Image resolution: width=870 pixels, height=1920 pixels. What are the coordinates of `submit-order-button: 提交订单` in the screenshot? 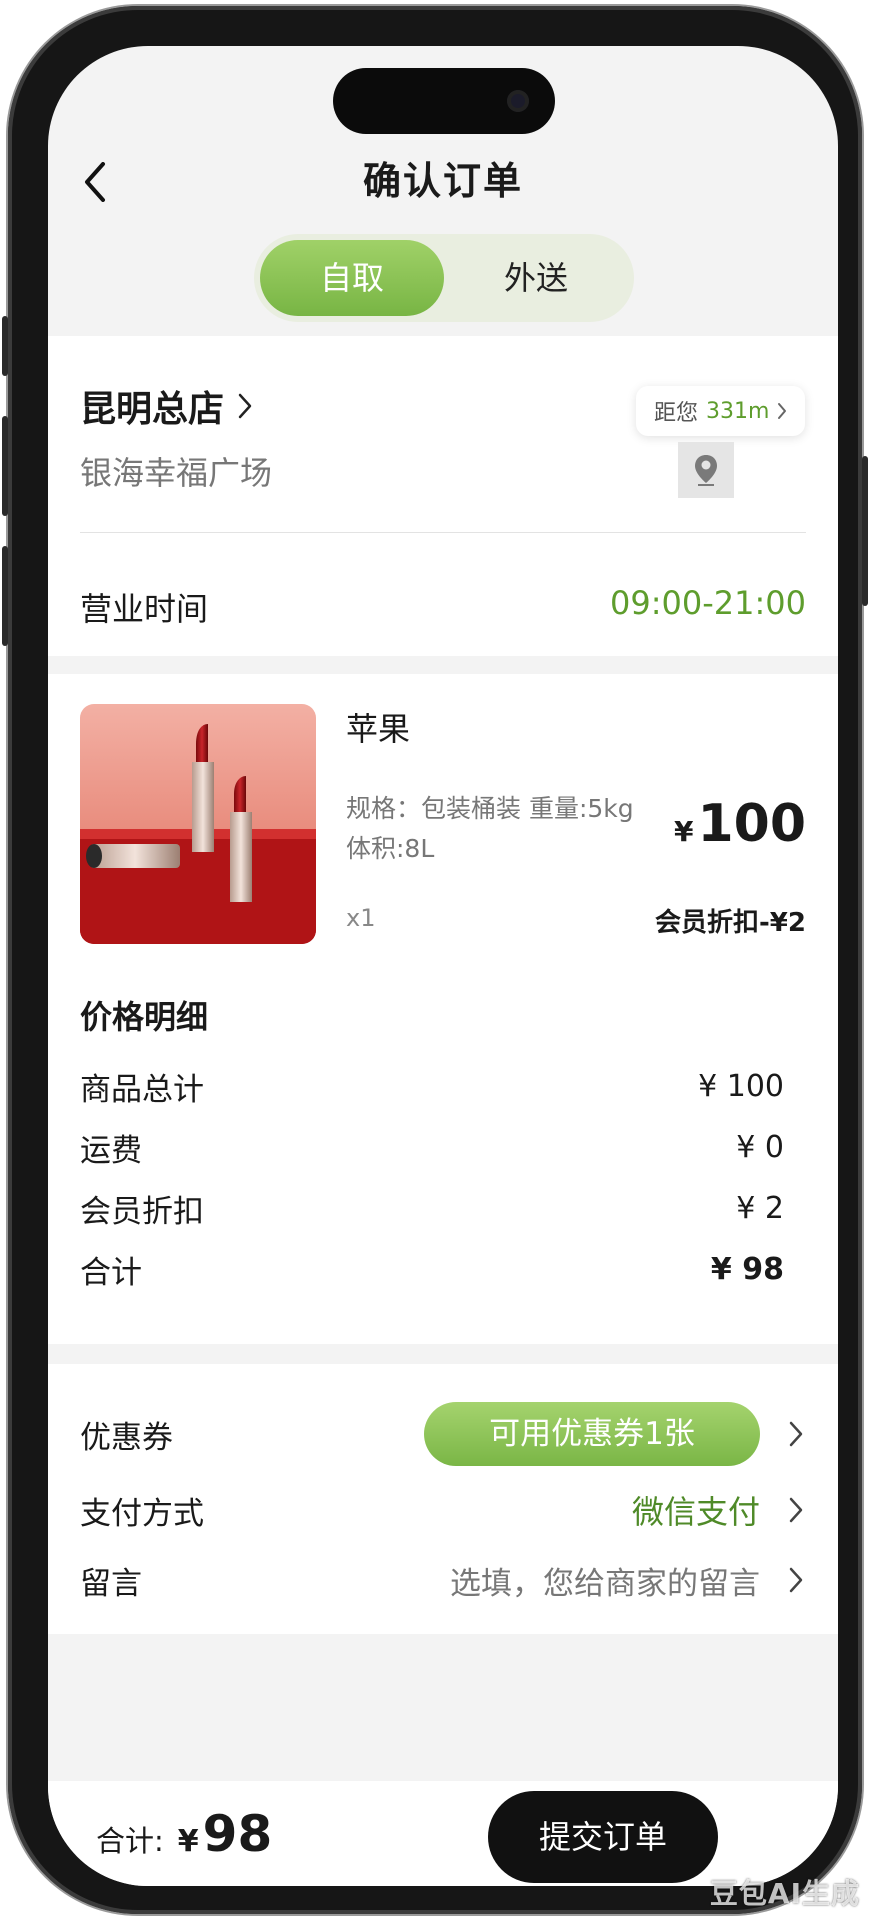 It's located at (603, 1837).